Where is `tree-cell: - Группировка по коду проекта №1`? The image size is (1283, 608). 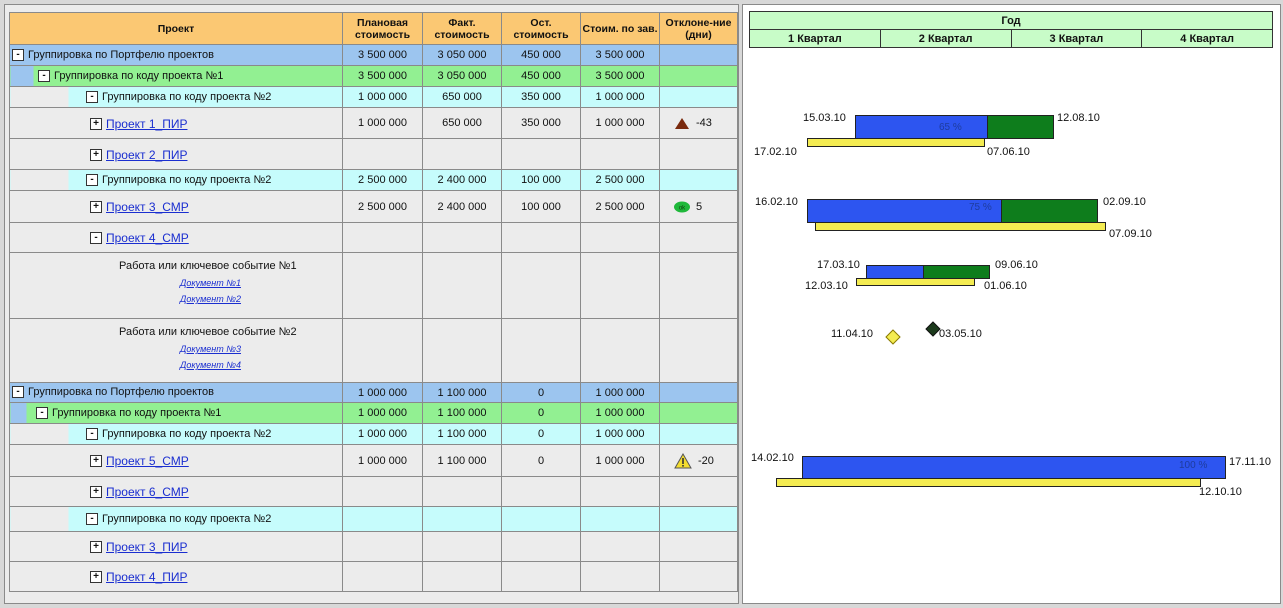
tree-cell: - Группировка по коду проекта №1 is located at coordinates (176, 76).